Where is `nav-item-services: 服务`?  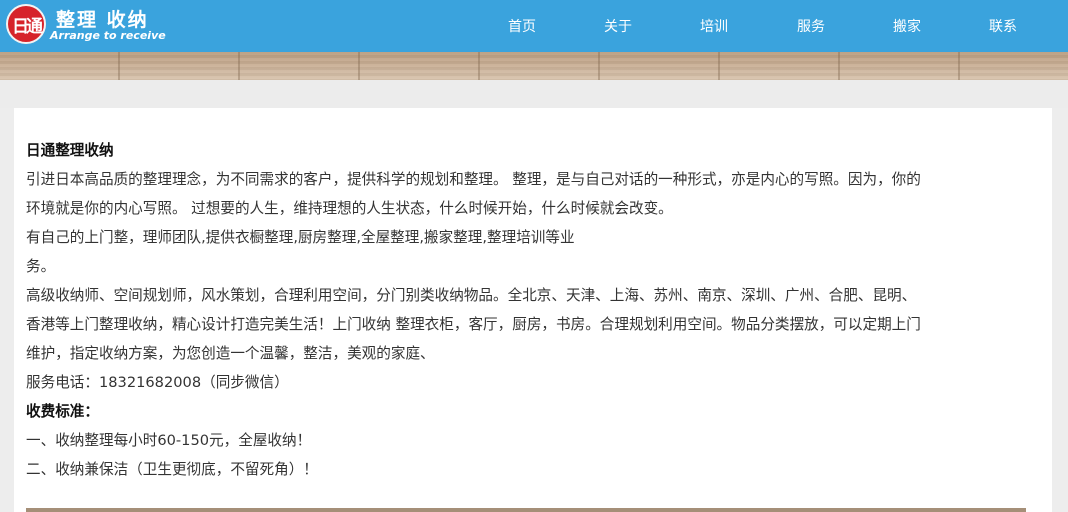 nav-item-services: 服务 is located at coordinates (811, 26).